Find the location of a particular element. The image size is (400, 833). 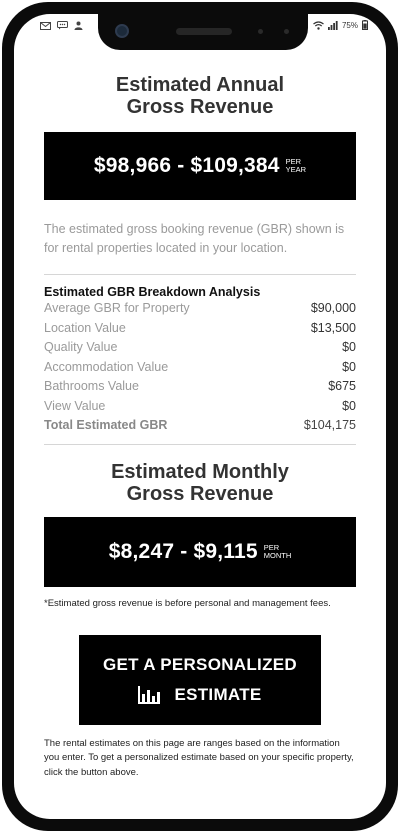

breakdown-title: Estimated GBR Breakdown Analysis is located at coordinates (152, 292).